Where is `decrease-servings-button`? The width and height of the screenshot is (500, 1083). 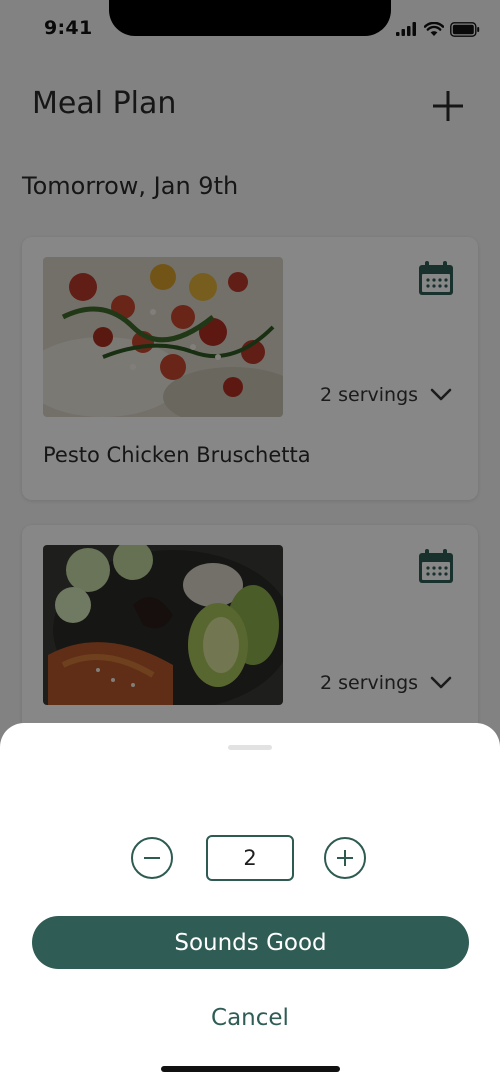
decrease-servings-button is located at coordinates (152, 858).